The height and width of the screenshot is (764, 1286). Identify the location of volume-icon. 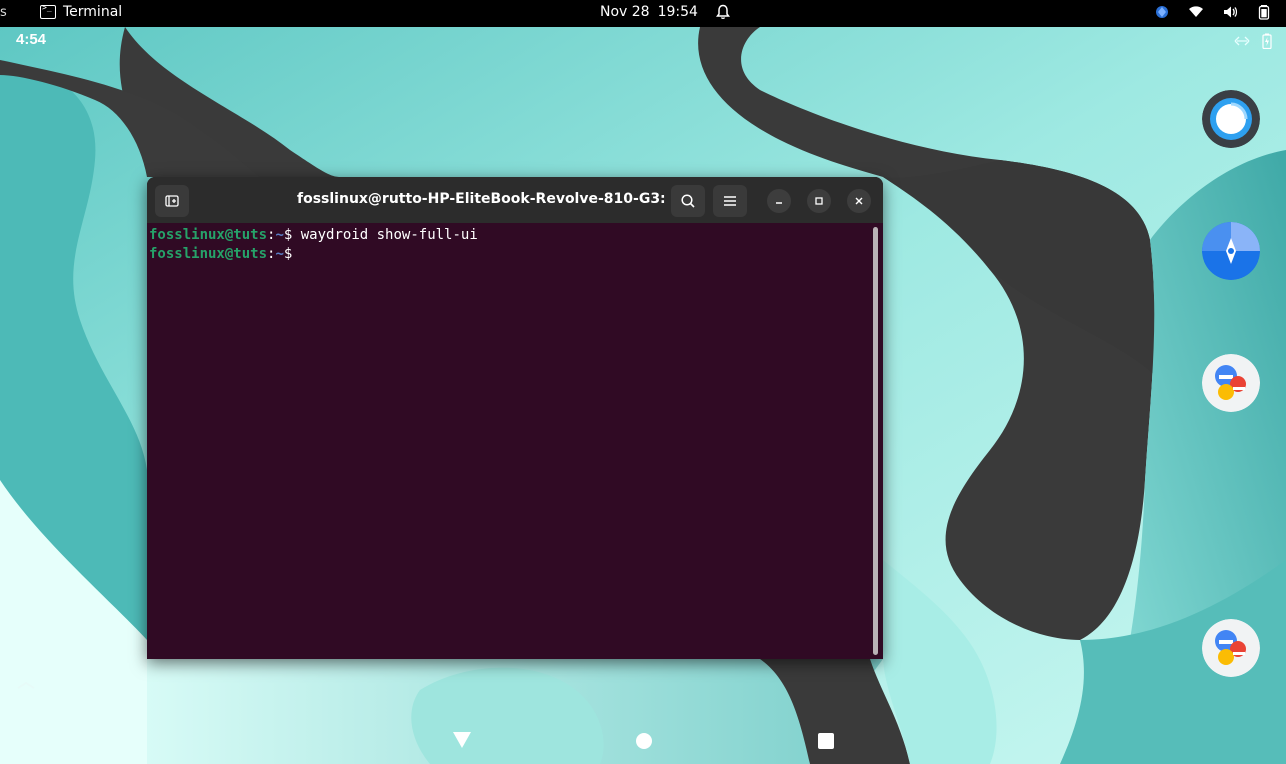
(1230, 12).